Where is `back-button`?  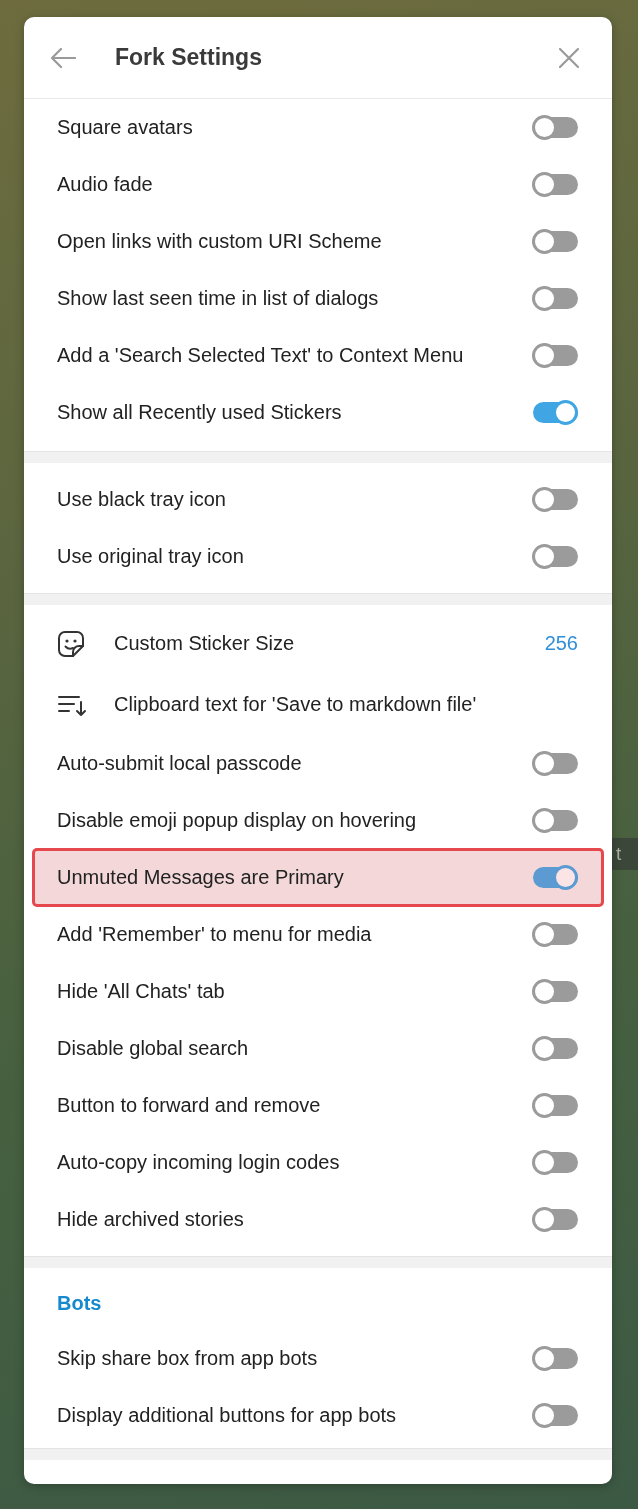 back-button is located at coordinates (63, 57).